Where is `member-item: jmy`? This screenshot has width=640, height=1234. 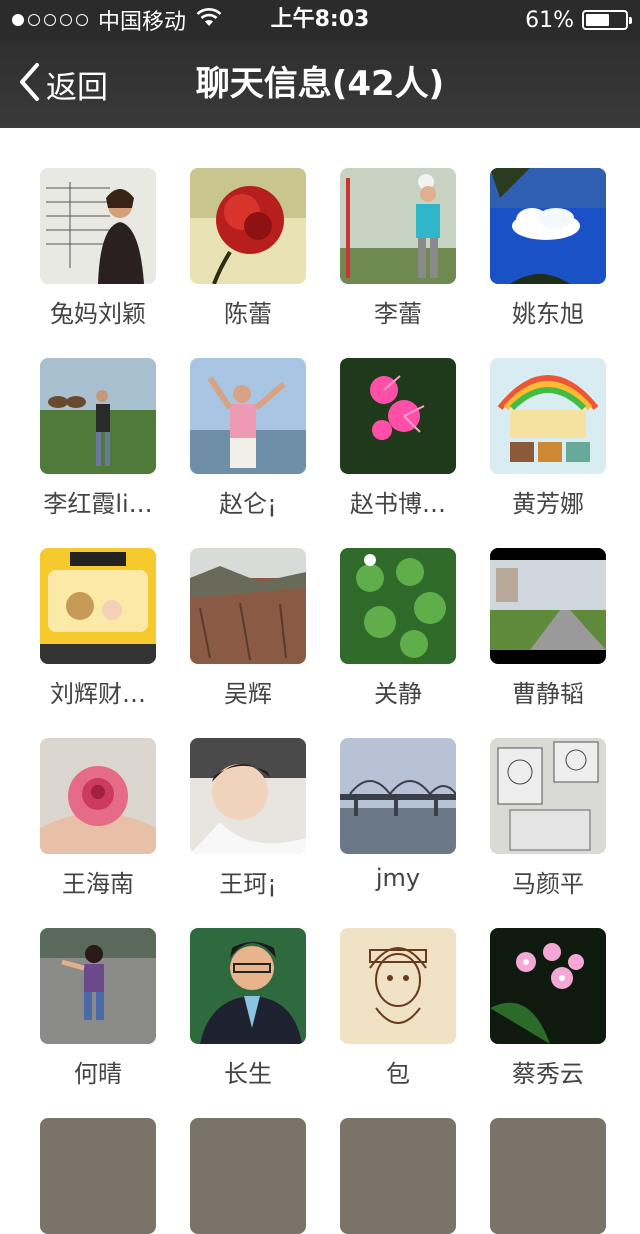 member-item: jmy is located at coordinates (398, 815).